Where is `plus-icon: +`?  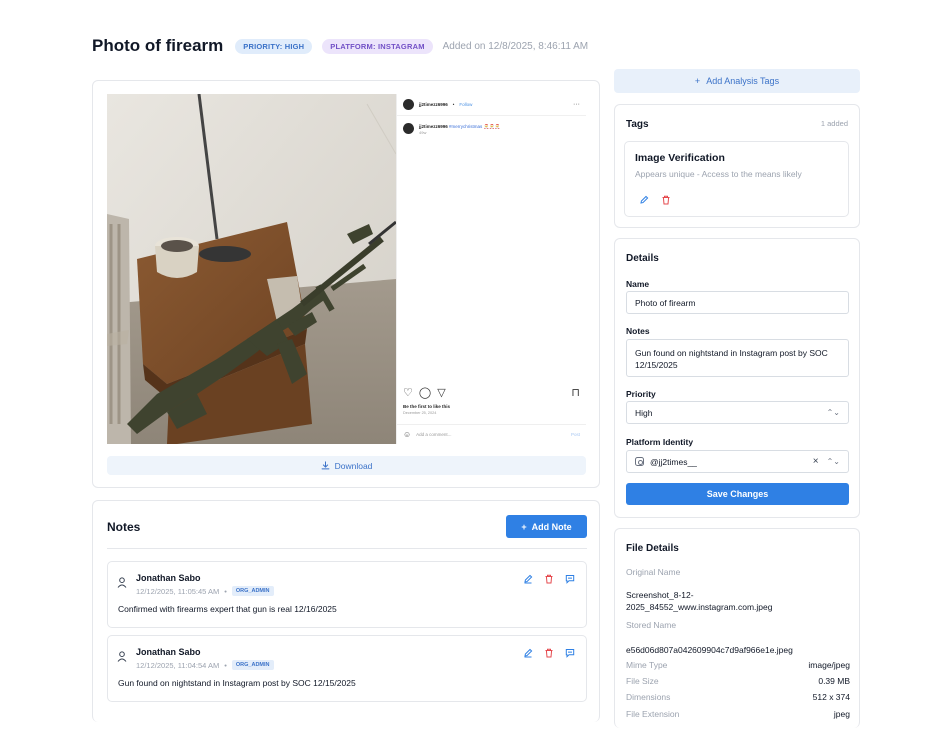 plus-icon: + is located at coordinates (697, 81).